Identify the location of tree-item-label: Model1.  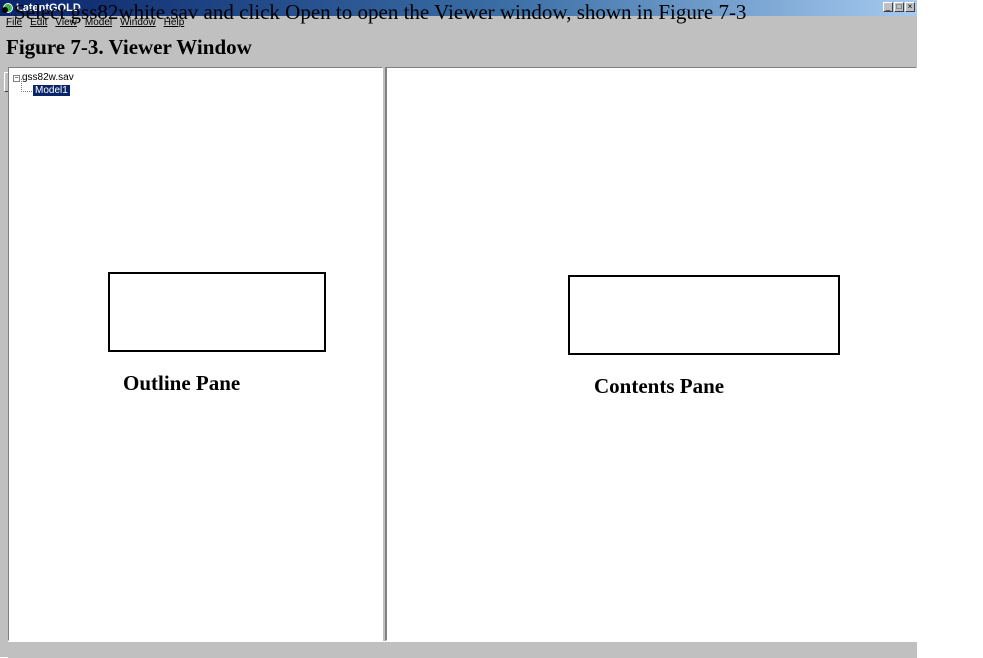
(51, 90).